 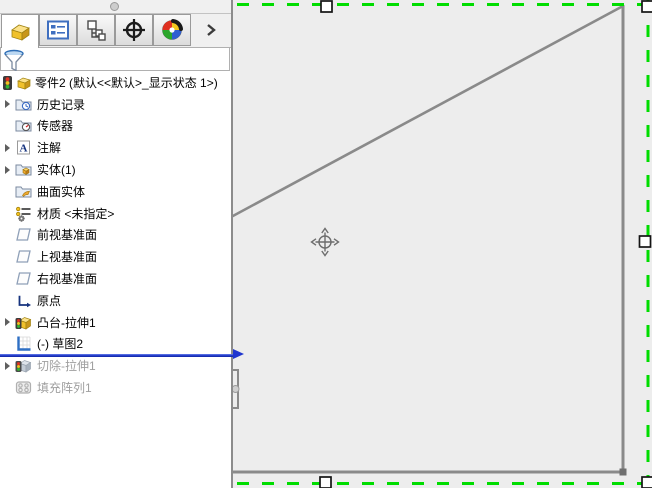 I want to click on sketch-icon, so click(x=24, y=344).